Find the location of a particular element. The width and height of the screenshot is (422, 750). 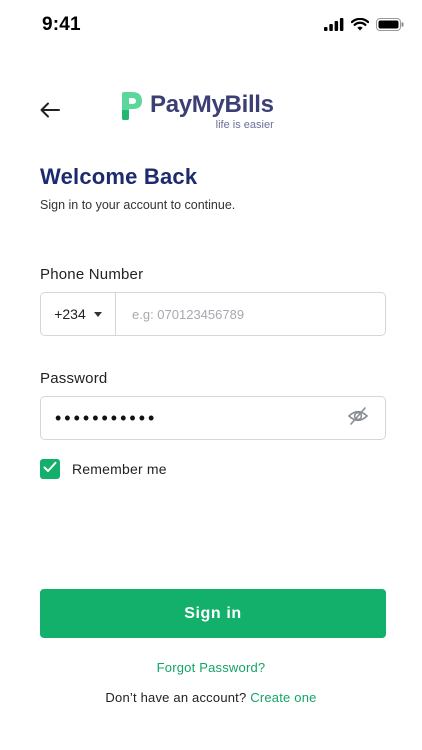

country-code-select: +234 is located at coordinates (78, 314).